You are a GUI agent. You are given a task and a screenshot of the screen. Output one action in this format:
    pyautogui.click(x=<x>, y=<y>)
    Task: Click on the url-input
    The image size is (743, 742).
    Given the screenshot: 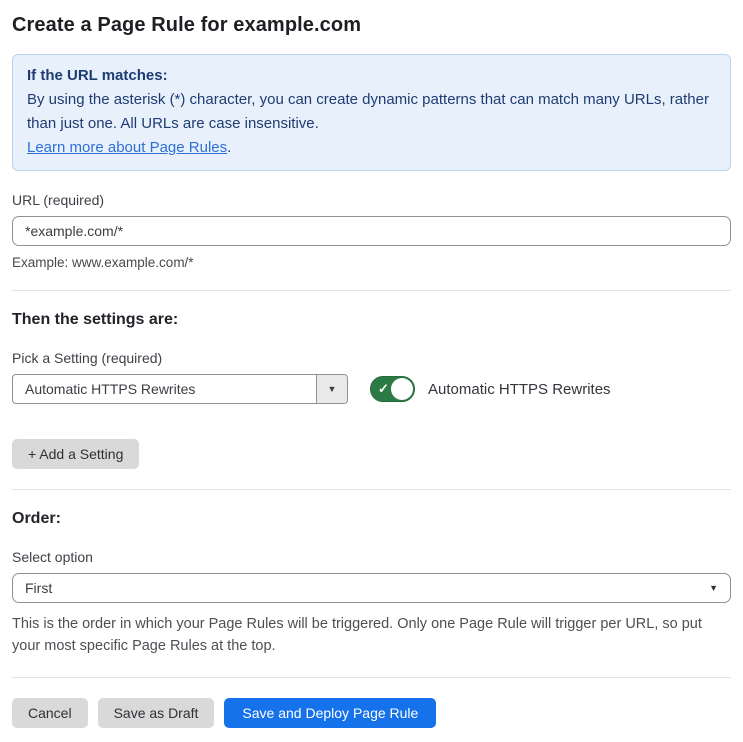 What is the action you would take?
    pyautogui.click(x=371, y=231)
    